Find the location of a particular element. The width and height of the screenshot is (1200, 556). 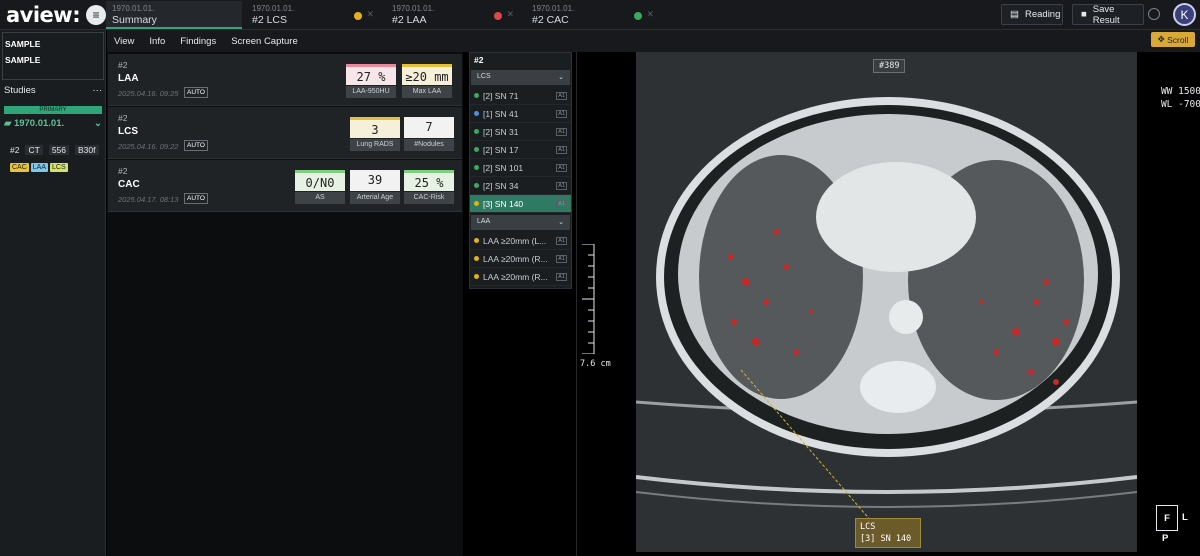

metric-label: CAC-Risk is located at coordinates (429, 198).